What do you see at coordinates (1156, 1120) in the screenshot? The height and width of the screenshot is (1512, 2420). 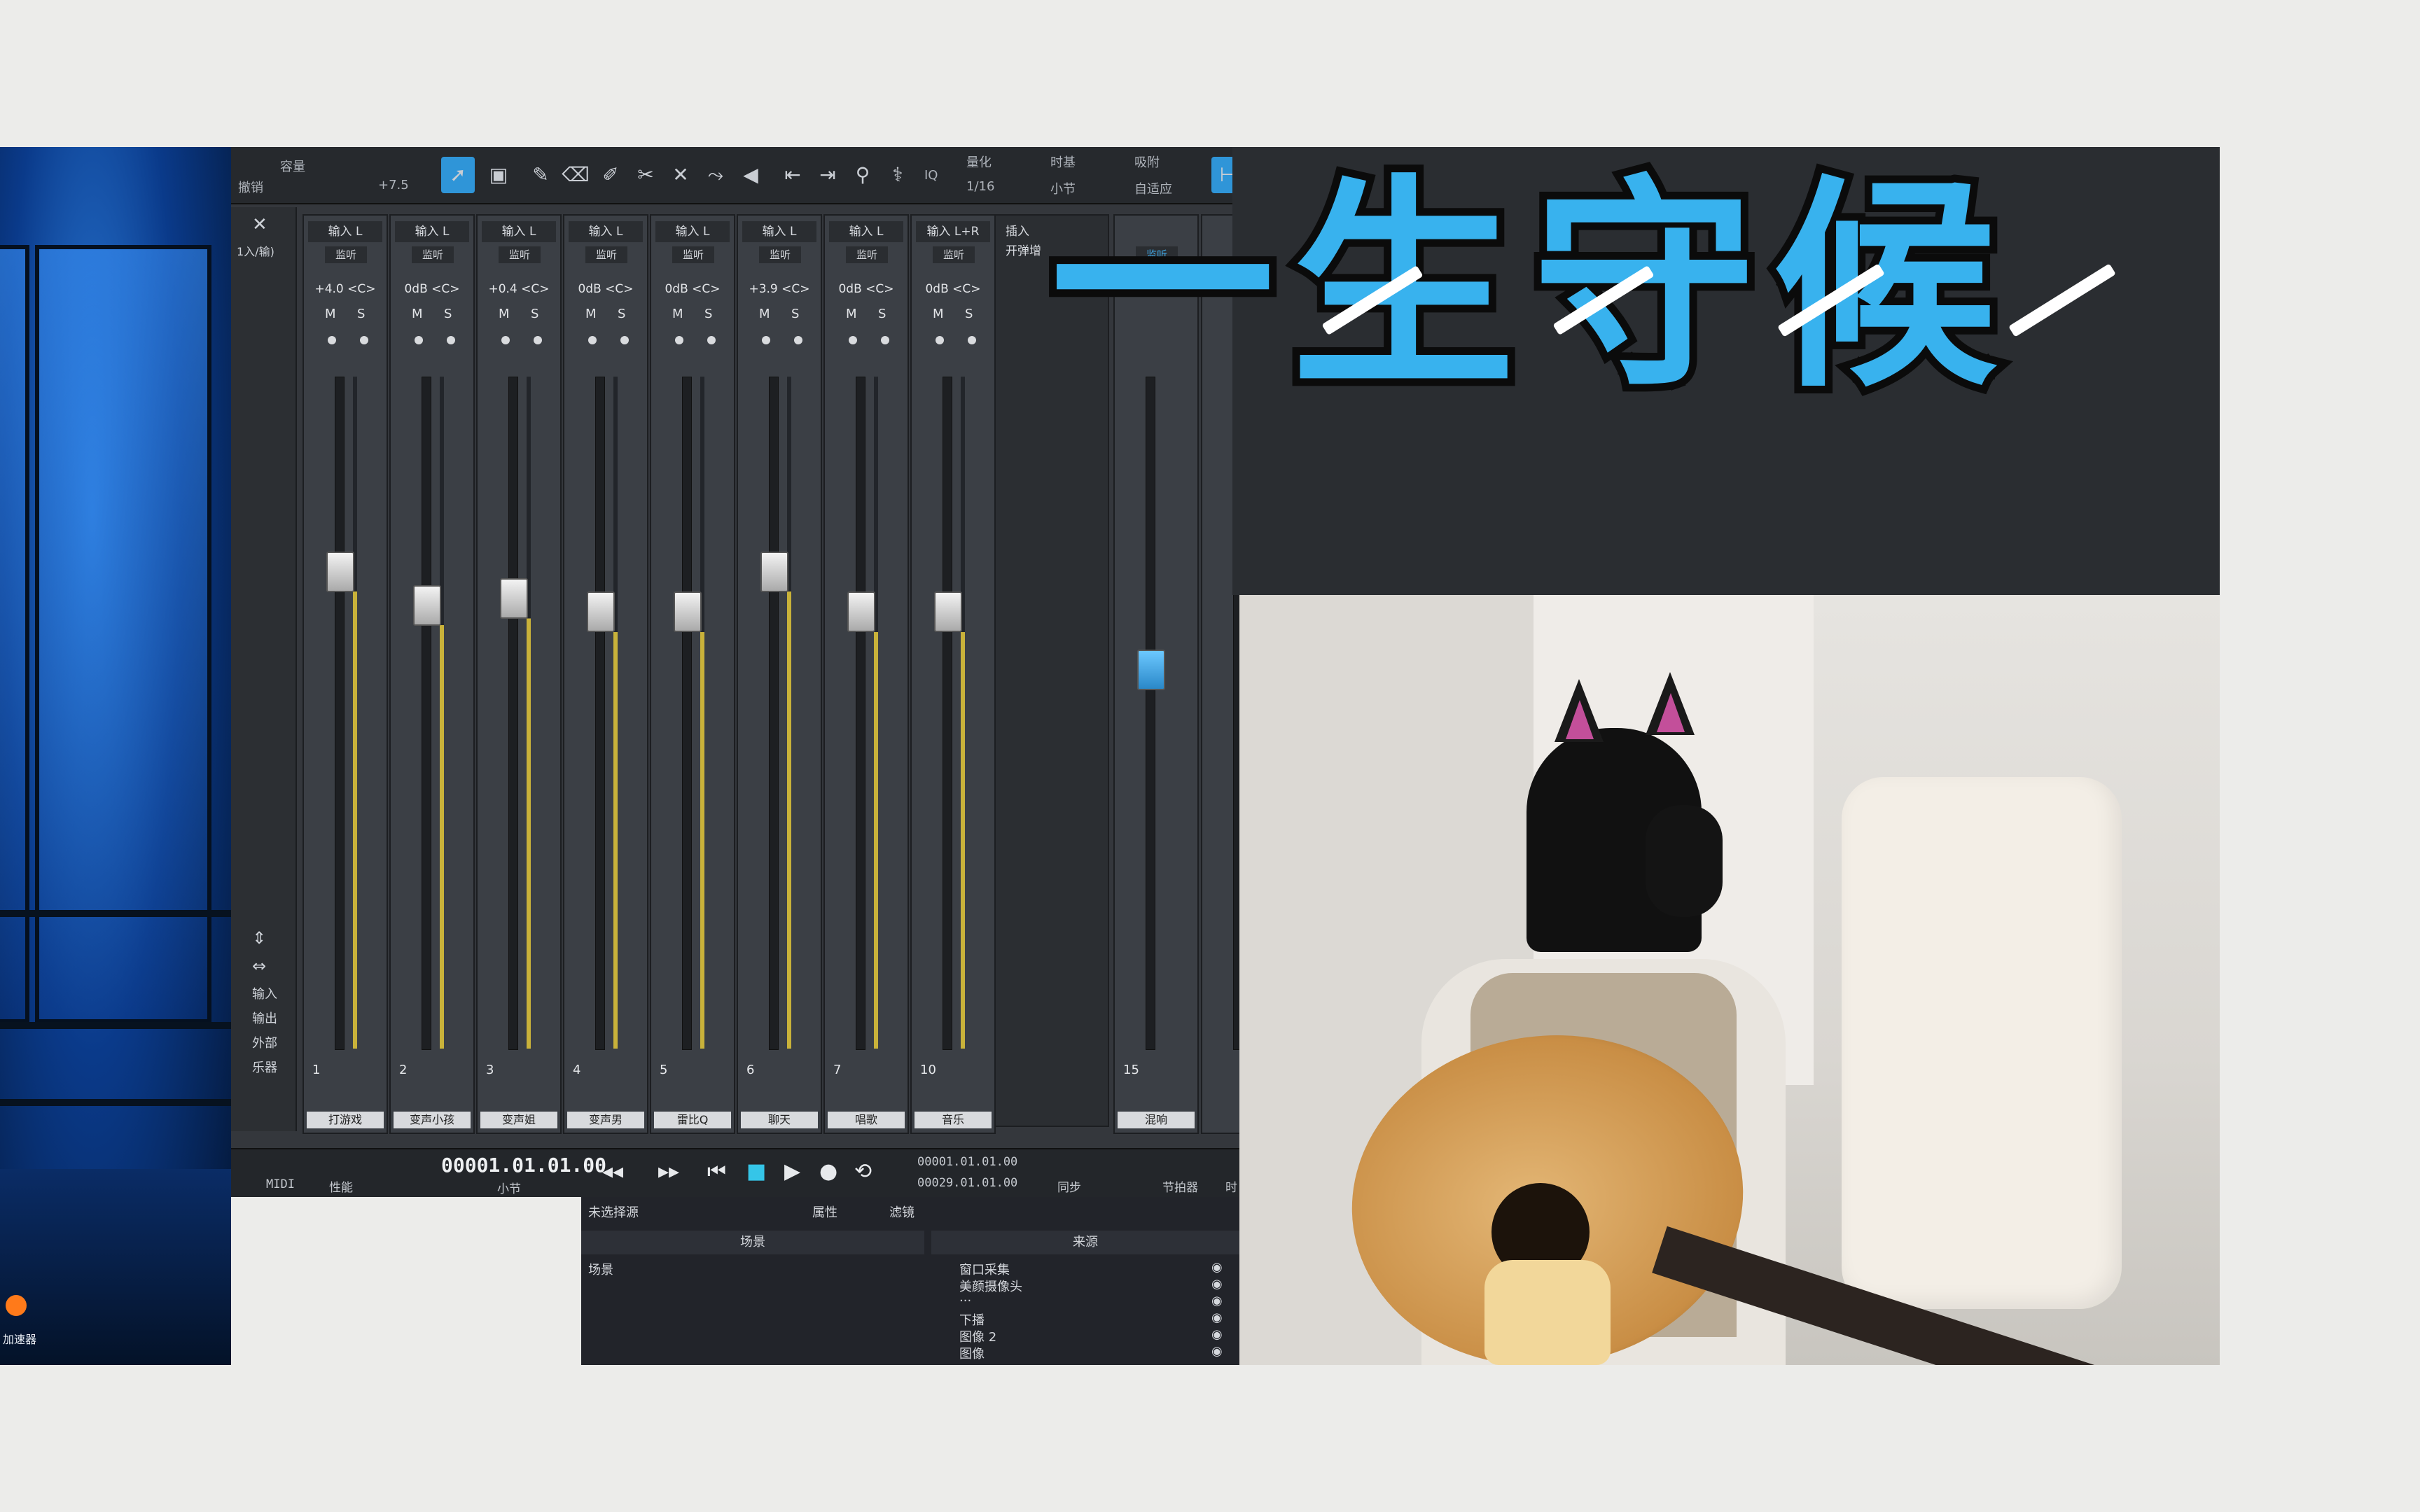 I see `channel-name: 混响` at bounding box center [1156, 1120].